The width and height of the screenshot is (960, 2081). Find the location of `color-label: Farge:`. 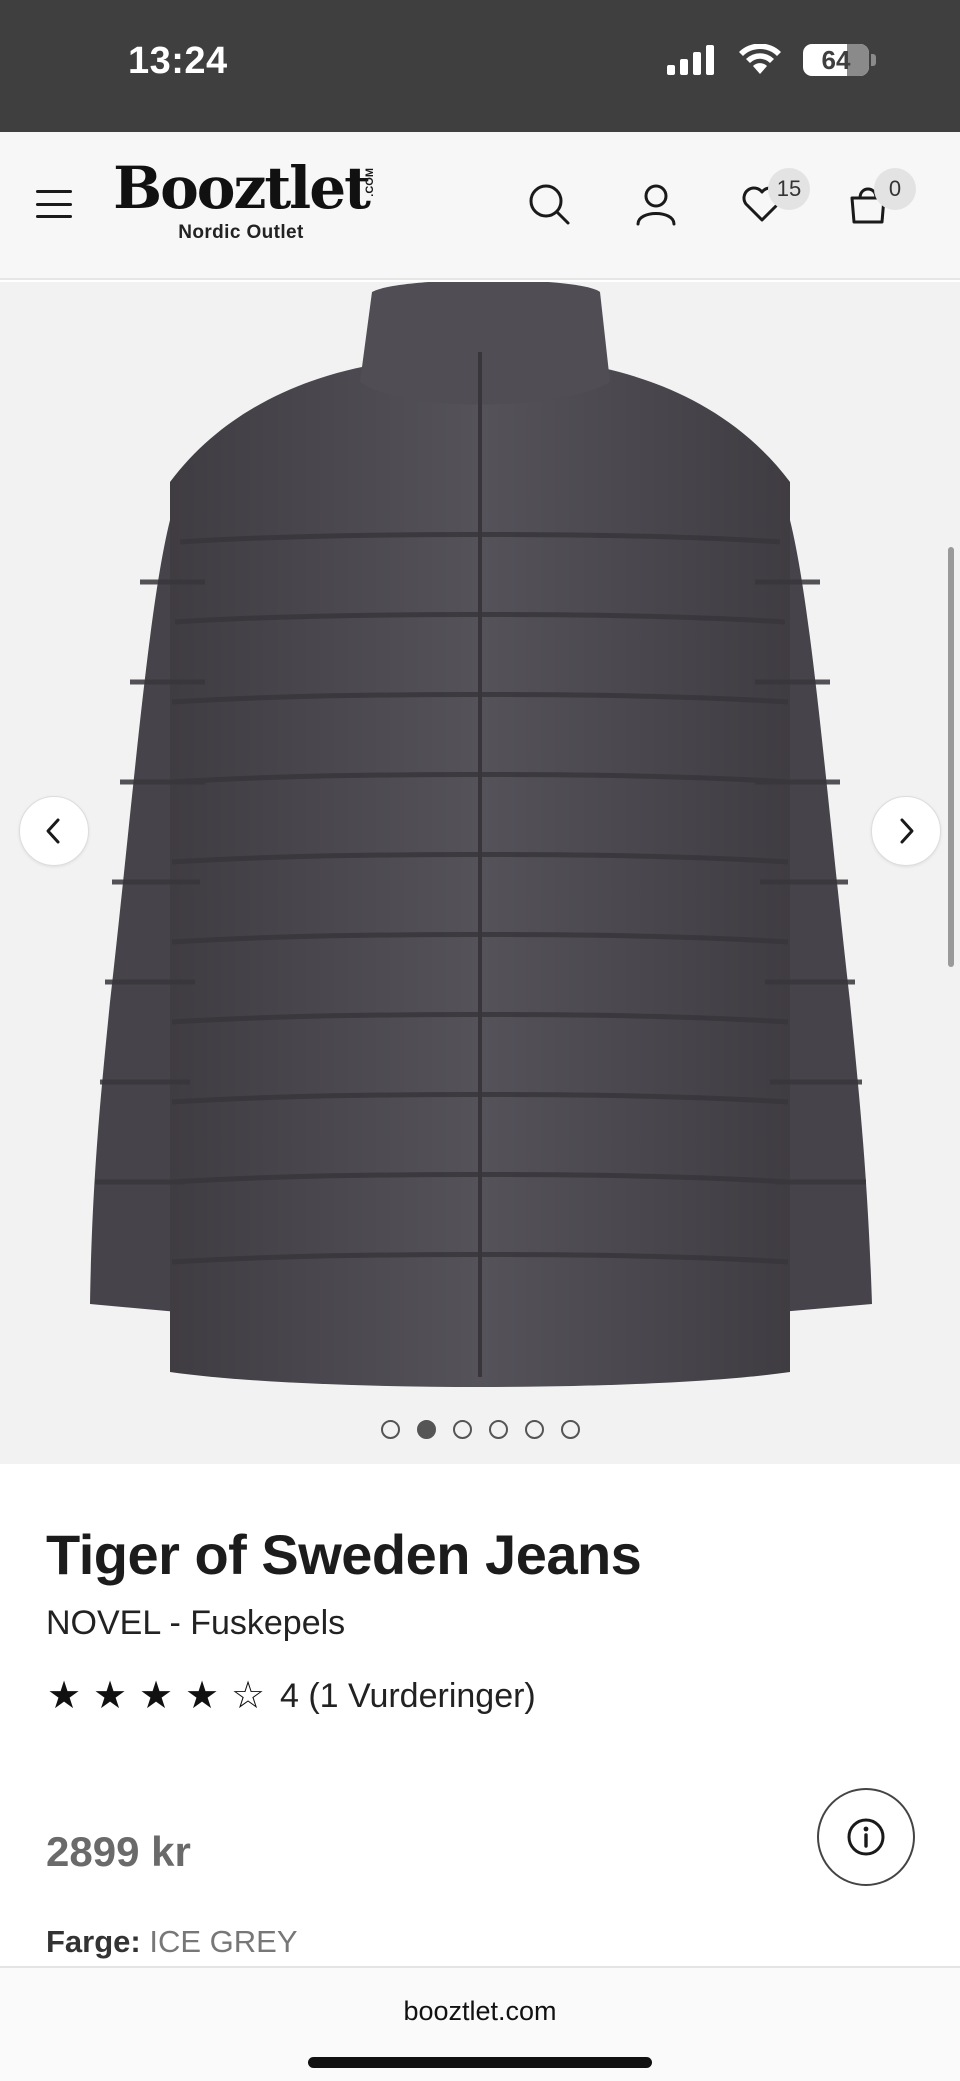

color-label: Farge: is located at coordinates (93, 1941).